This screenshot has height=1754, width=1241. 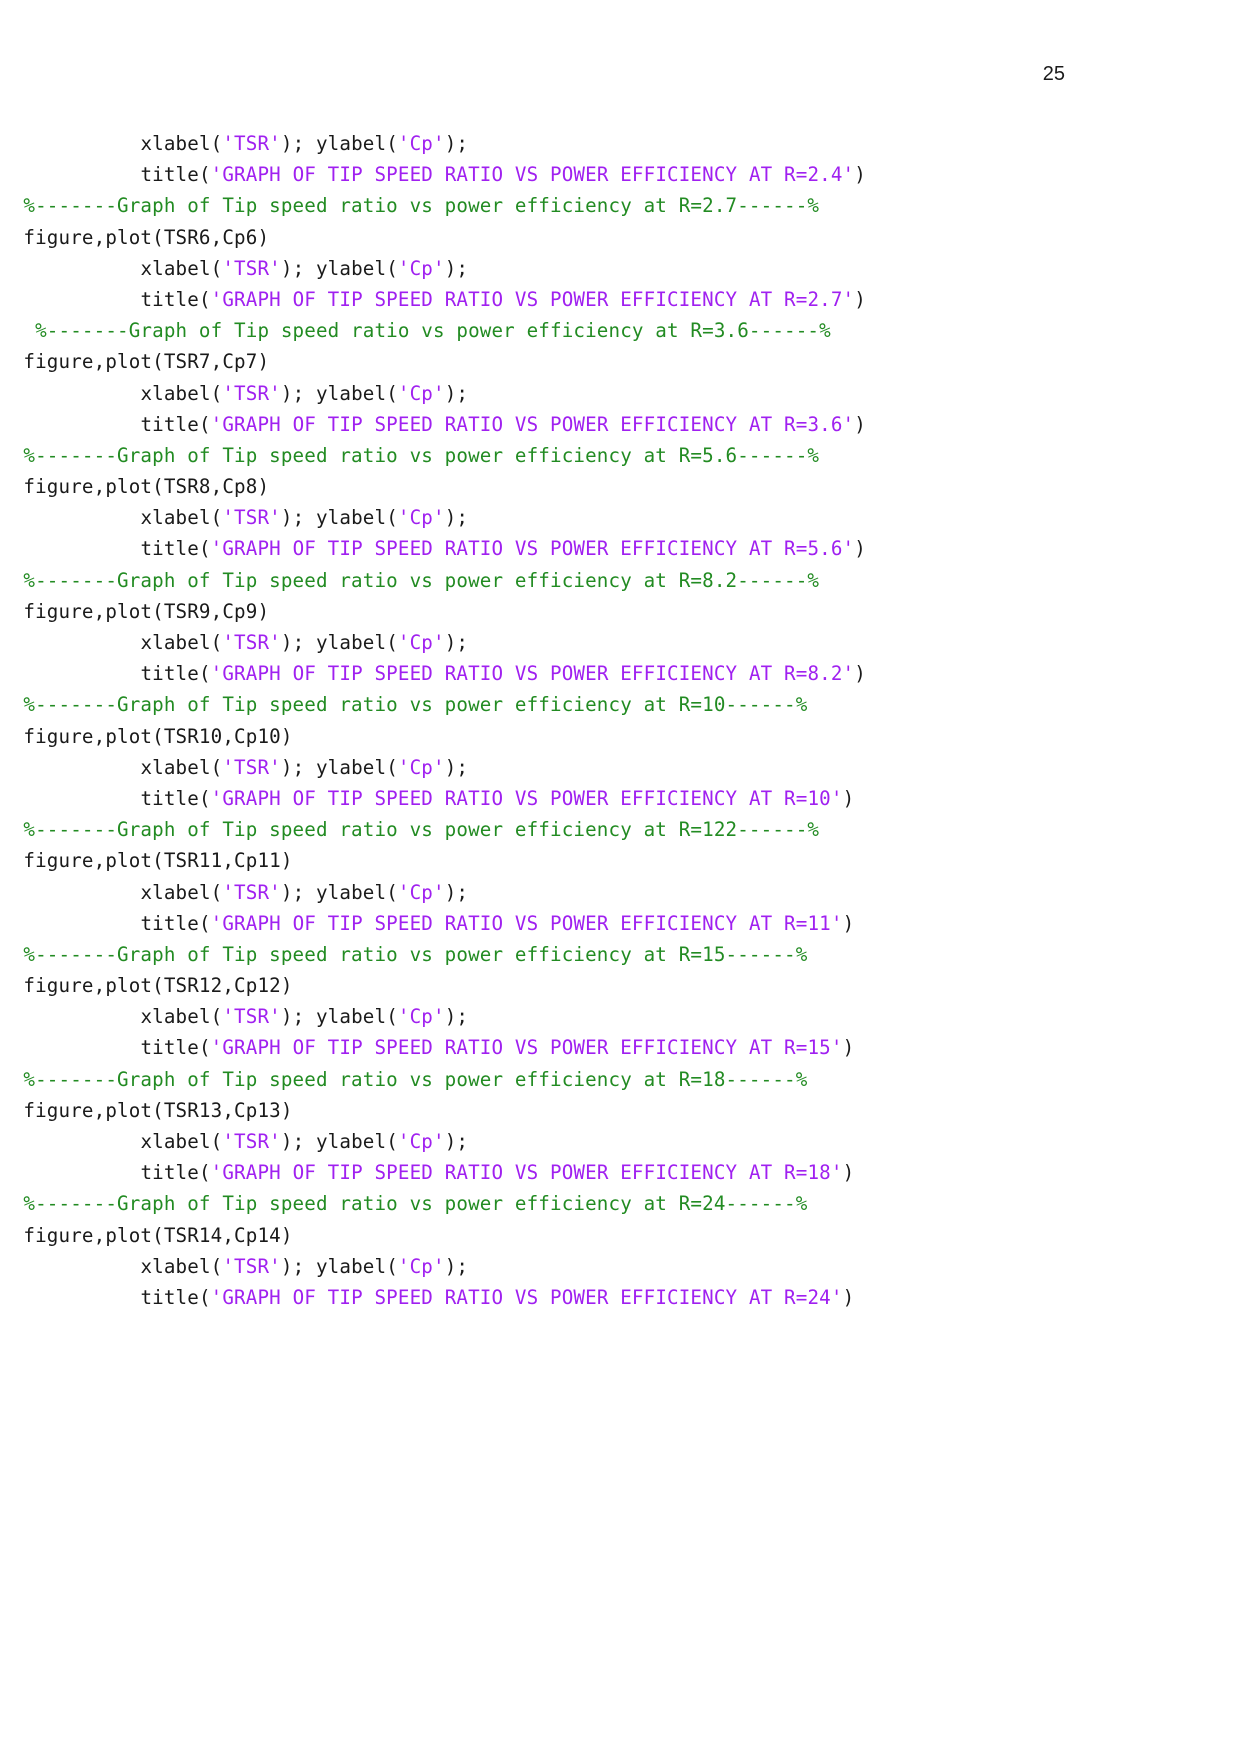 What do you see at coordinates (620, 1110) in the screenshot?
I see `code-line: figure,plot(TSR13,Cp13)` at bounding box center [620, 1110].